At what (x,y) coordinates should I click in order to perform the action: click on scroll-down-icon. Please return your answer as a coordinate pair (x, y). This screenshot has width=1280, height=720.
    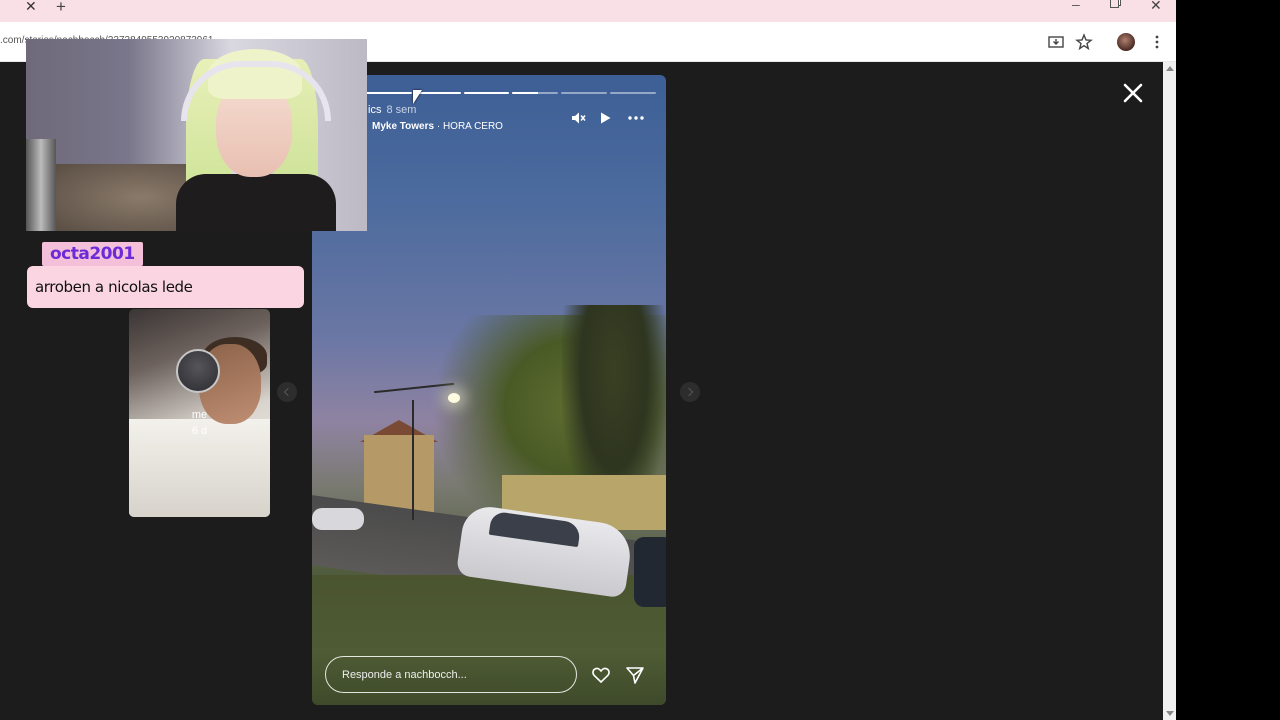
    Looking at the image, I should click on (1170, 713).